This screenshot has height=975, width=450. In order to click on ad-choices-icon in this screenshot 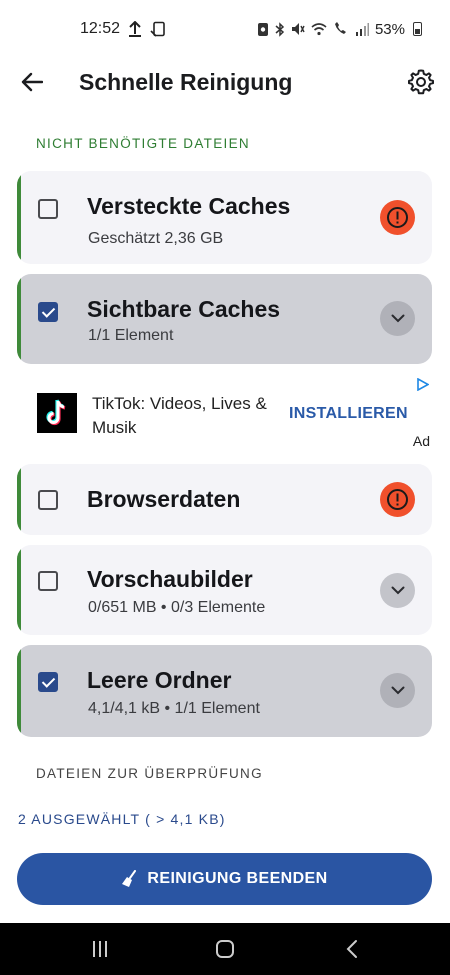, I will do `click(422, 384)`.